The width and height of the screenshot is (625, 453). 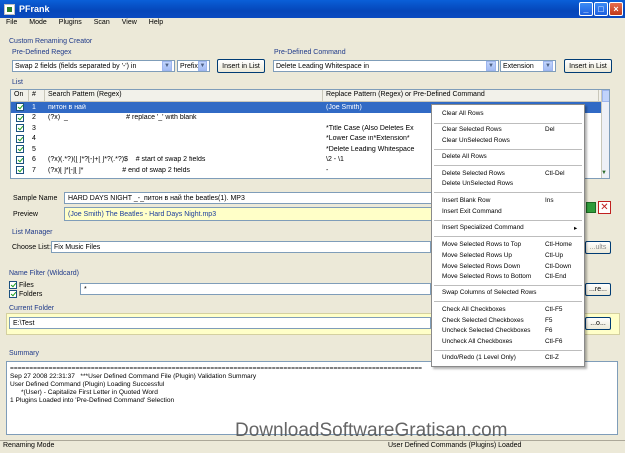 What do you see at coordinates (455, 445) in the screenshot?
I see `status-plugins: User Defined Commands (Plugins) Loaded` at bounding box center [455, 445].